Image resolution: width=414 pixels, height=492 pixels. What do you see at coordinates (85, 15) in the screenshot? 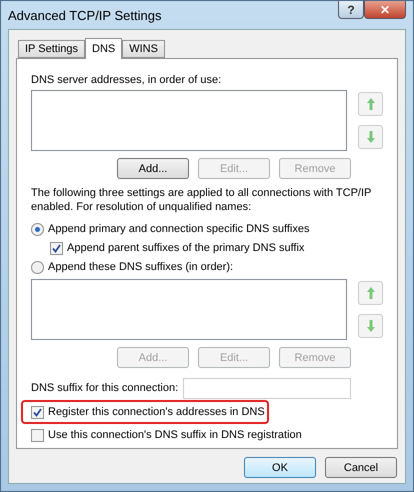
I see `window-title: Advanced TCP/IP Settings` at bounding box center [85, 15].